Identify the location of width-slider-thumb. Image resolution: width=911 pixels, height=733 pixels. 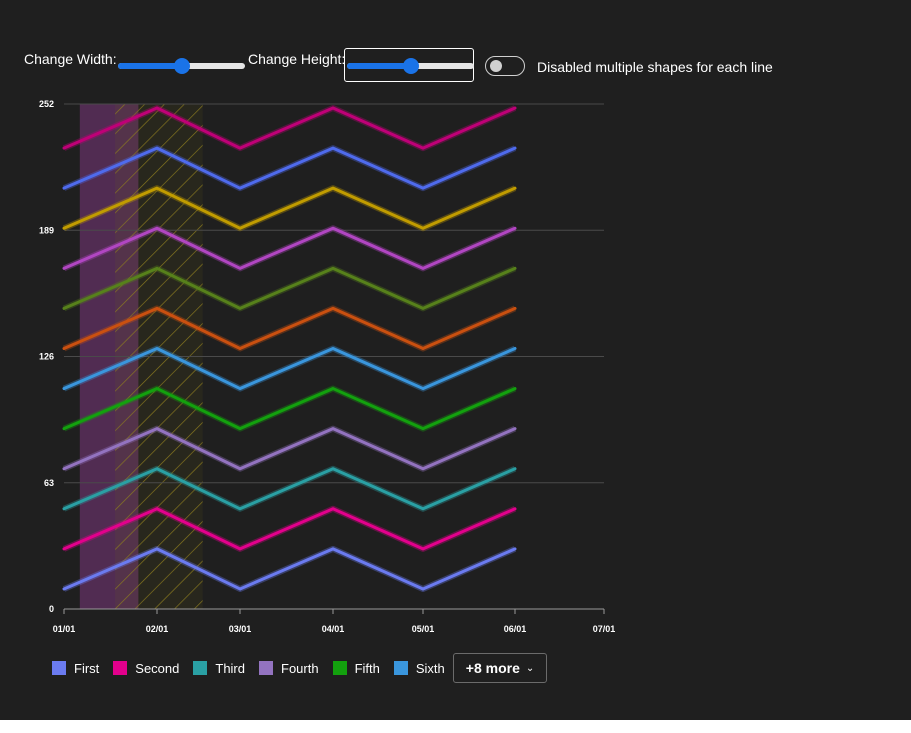
(181, 66).